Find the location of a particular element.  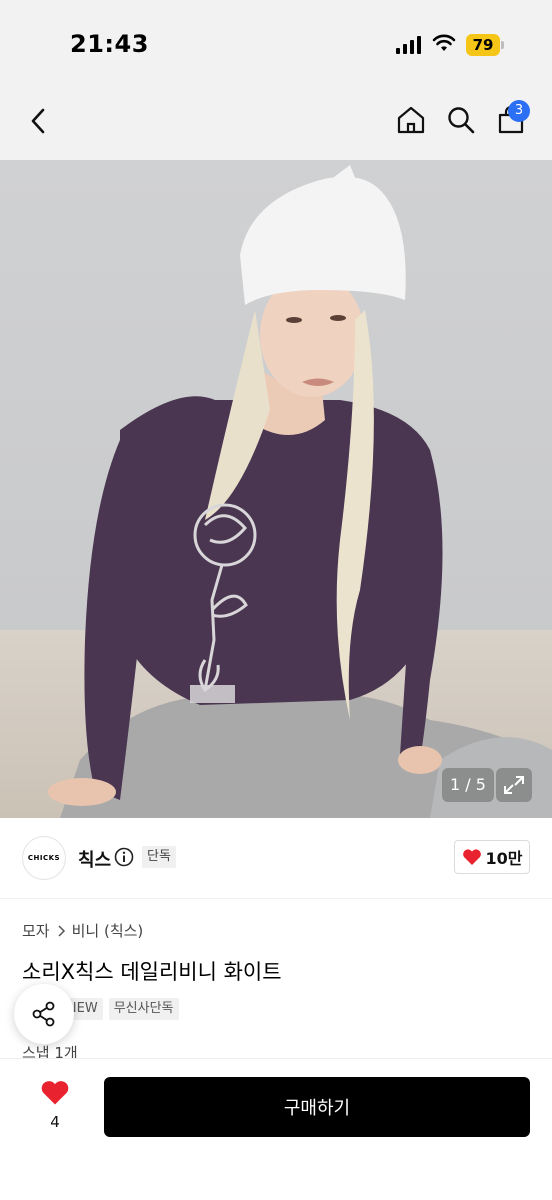

product-title: 소리X칙스 데일리비니 화이트 is located at coordinates (152, 972).